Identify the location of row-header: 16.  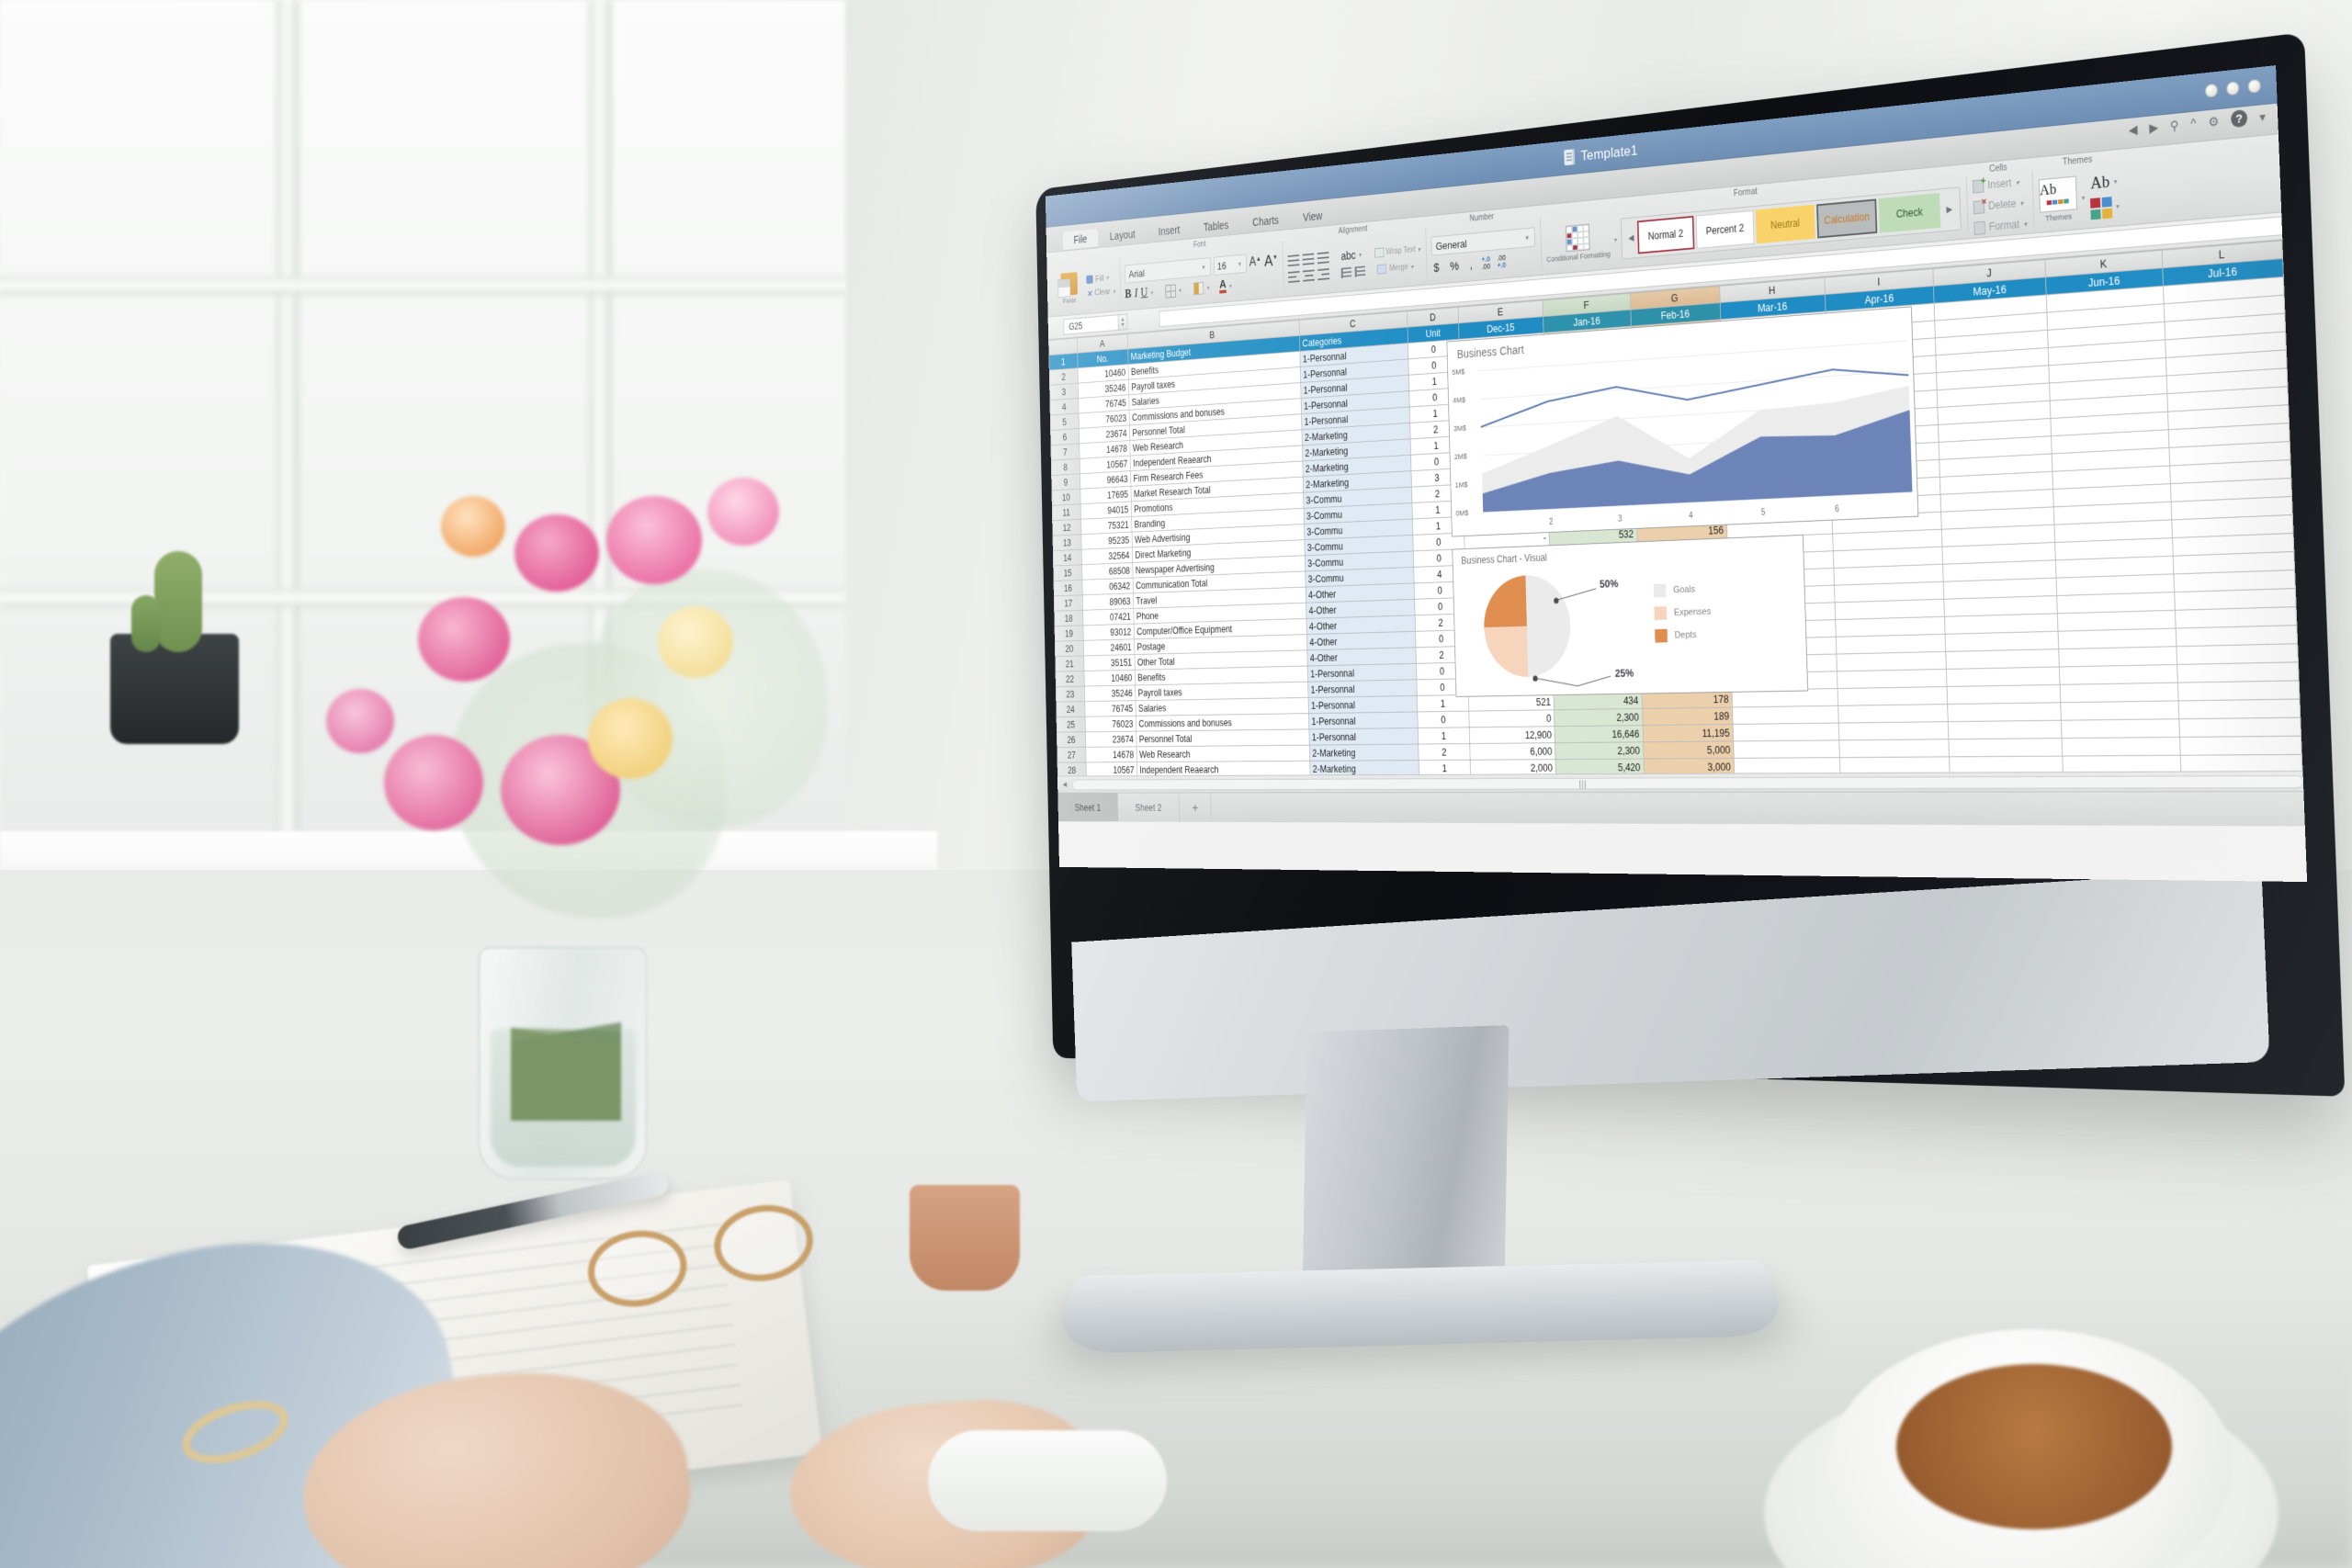
(1068, 588).